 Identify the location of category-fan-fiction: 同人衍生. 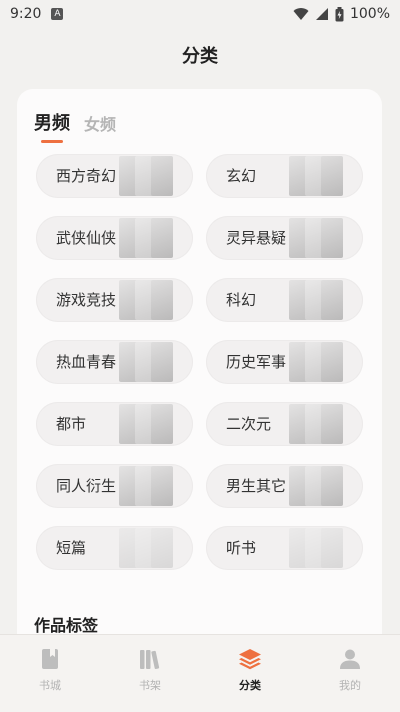
(114, 486).